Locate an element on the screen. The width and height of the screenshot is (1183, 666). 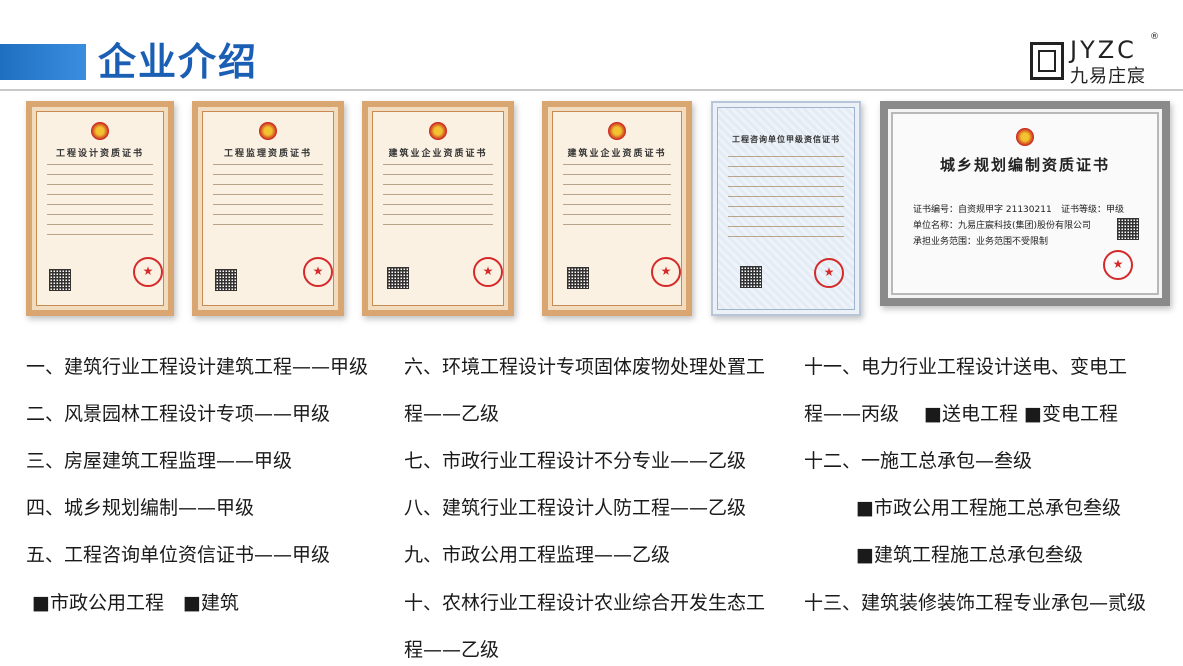
qualification-item: 十一、电力行业工程设计送电、变电工 is located at coordinates (966, 367).